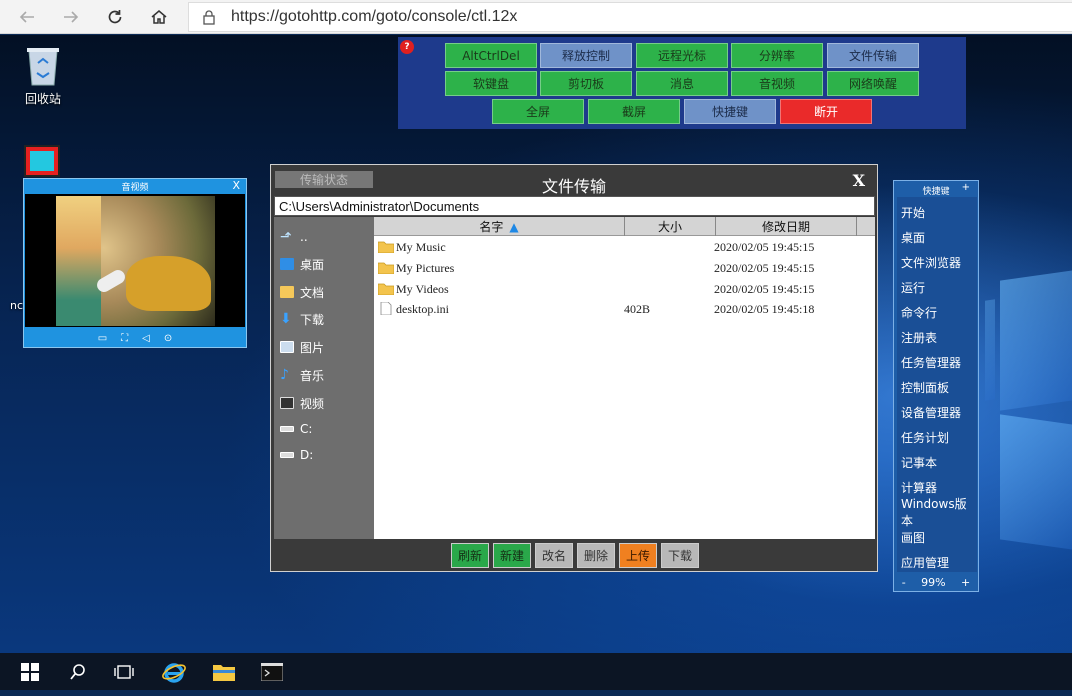  I want to click on cmd-taskbar-button, so click(272, 671).